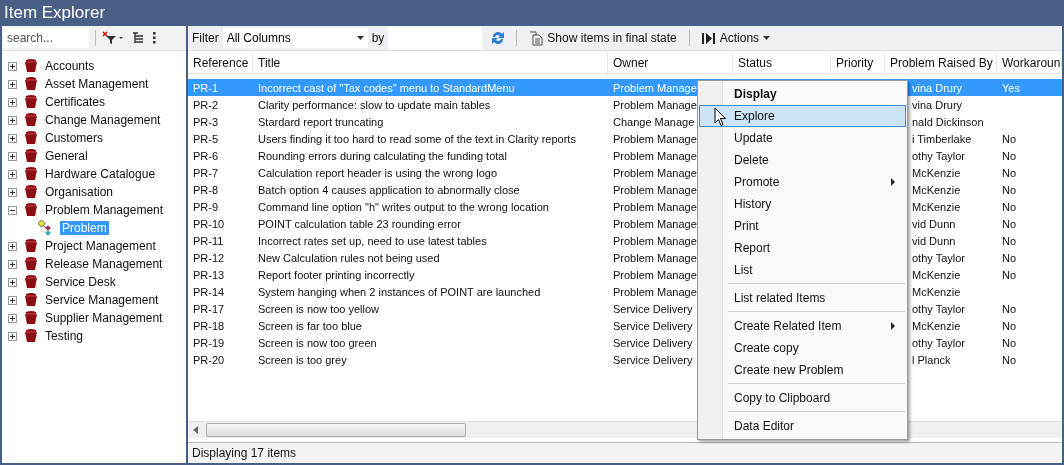  I want to click on column-header: Priority, so click(858, 63).